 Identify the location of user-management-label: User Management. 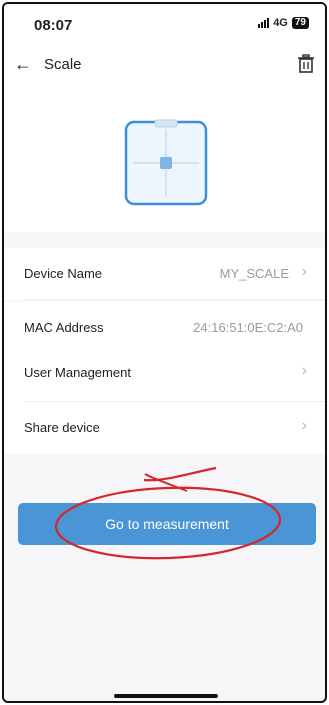
(77, 372).